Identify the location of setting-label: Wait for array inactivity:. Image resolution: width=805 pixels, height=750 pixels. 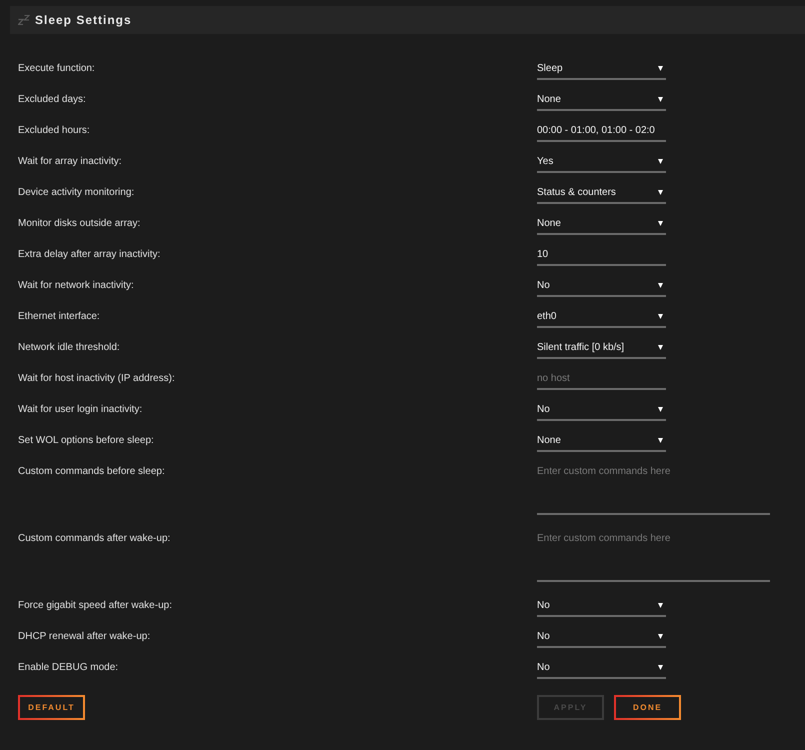
(70, 162).